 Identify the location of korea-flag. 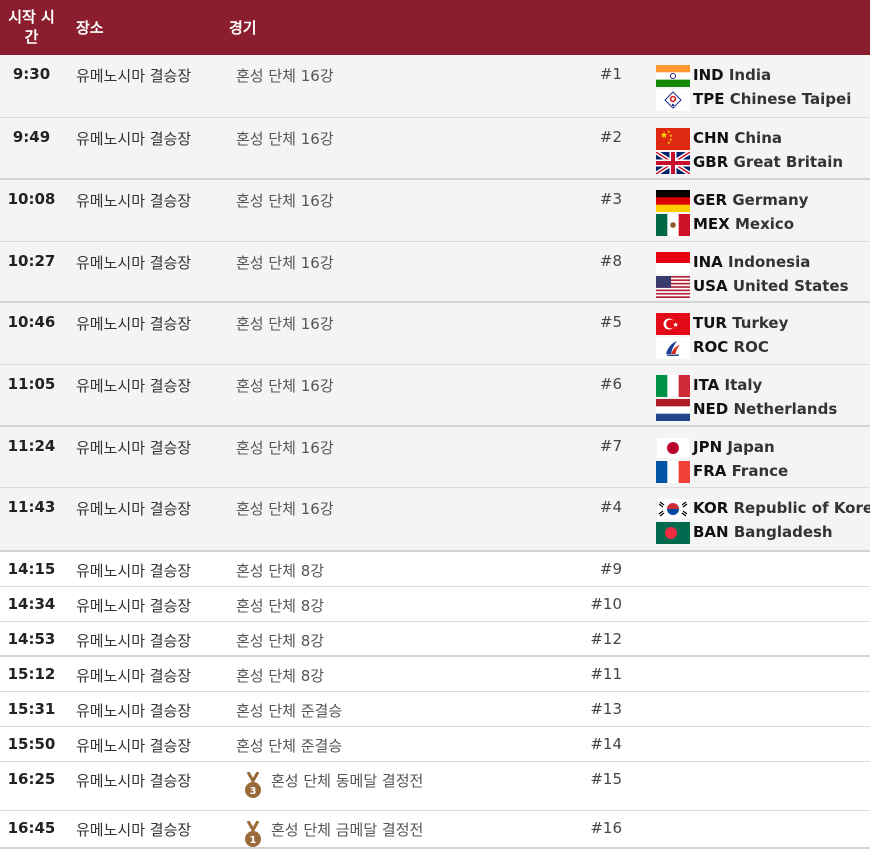
(673, 509).